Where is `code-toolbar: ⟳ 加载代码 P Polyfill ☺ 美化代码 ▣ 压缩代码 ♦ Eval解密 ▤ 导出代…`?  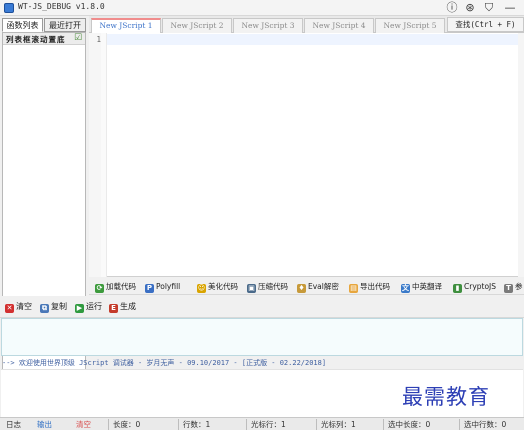
code-toolbar: ⟳ 加载代码 P Polyfill ☺ 美化代码 ▣ 压缩代码 ♦ Eval解密 ▤ 导出代… is located at coordinates (306, 286).